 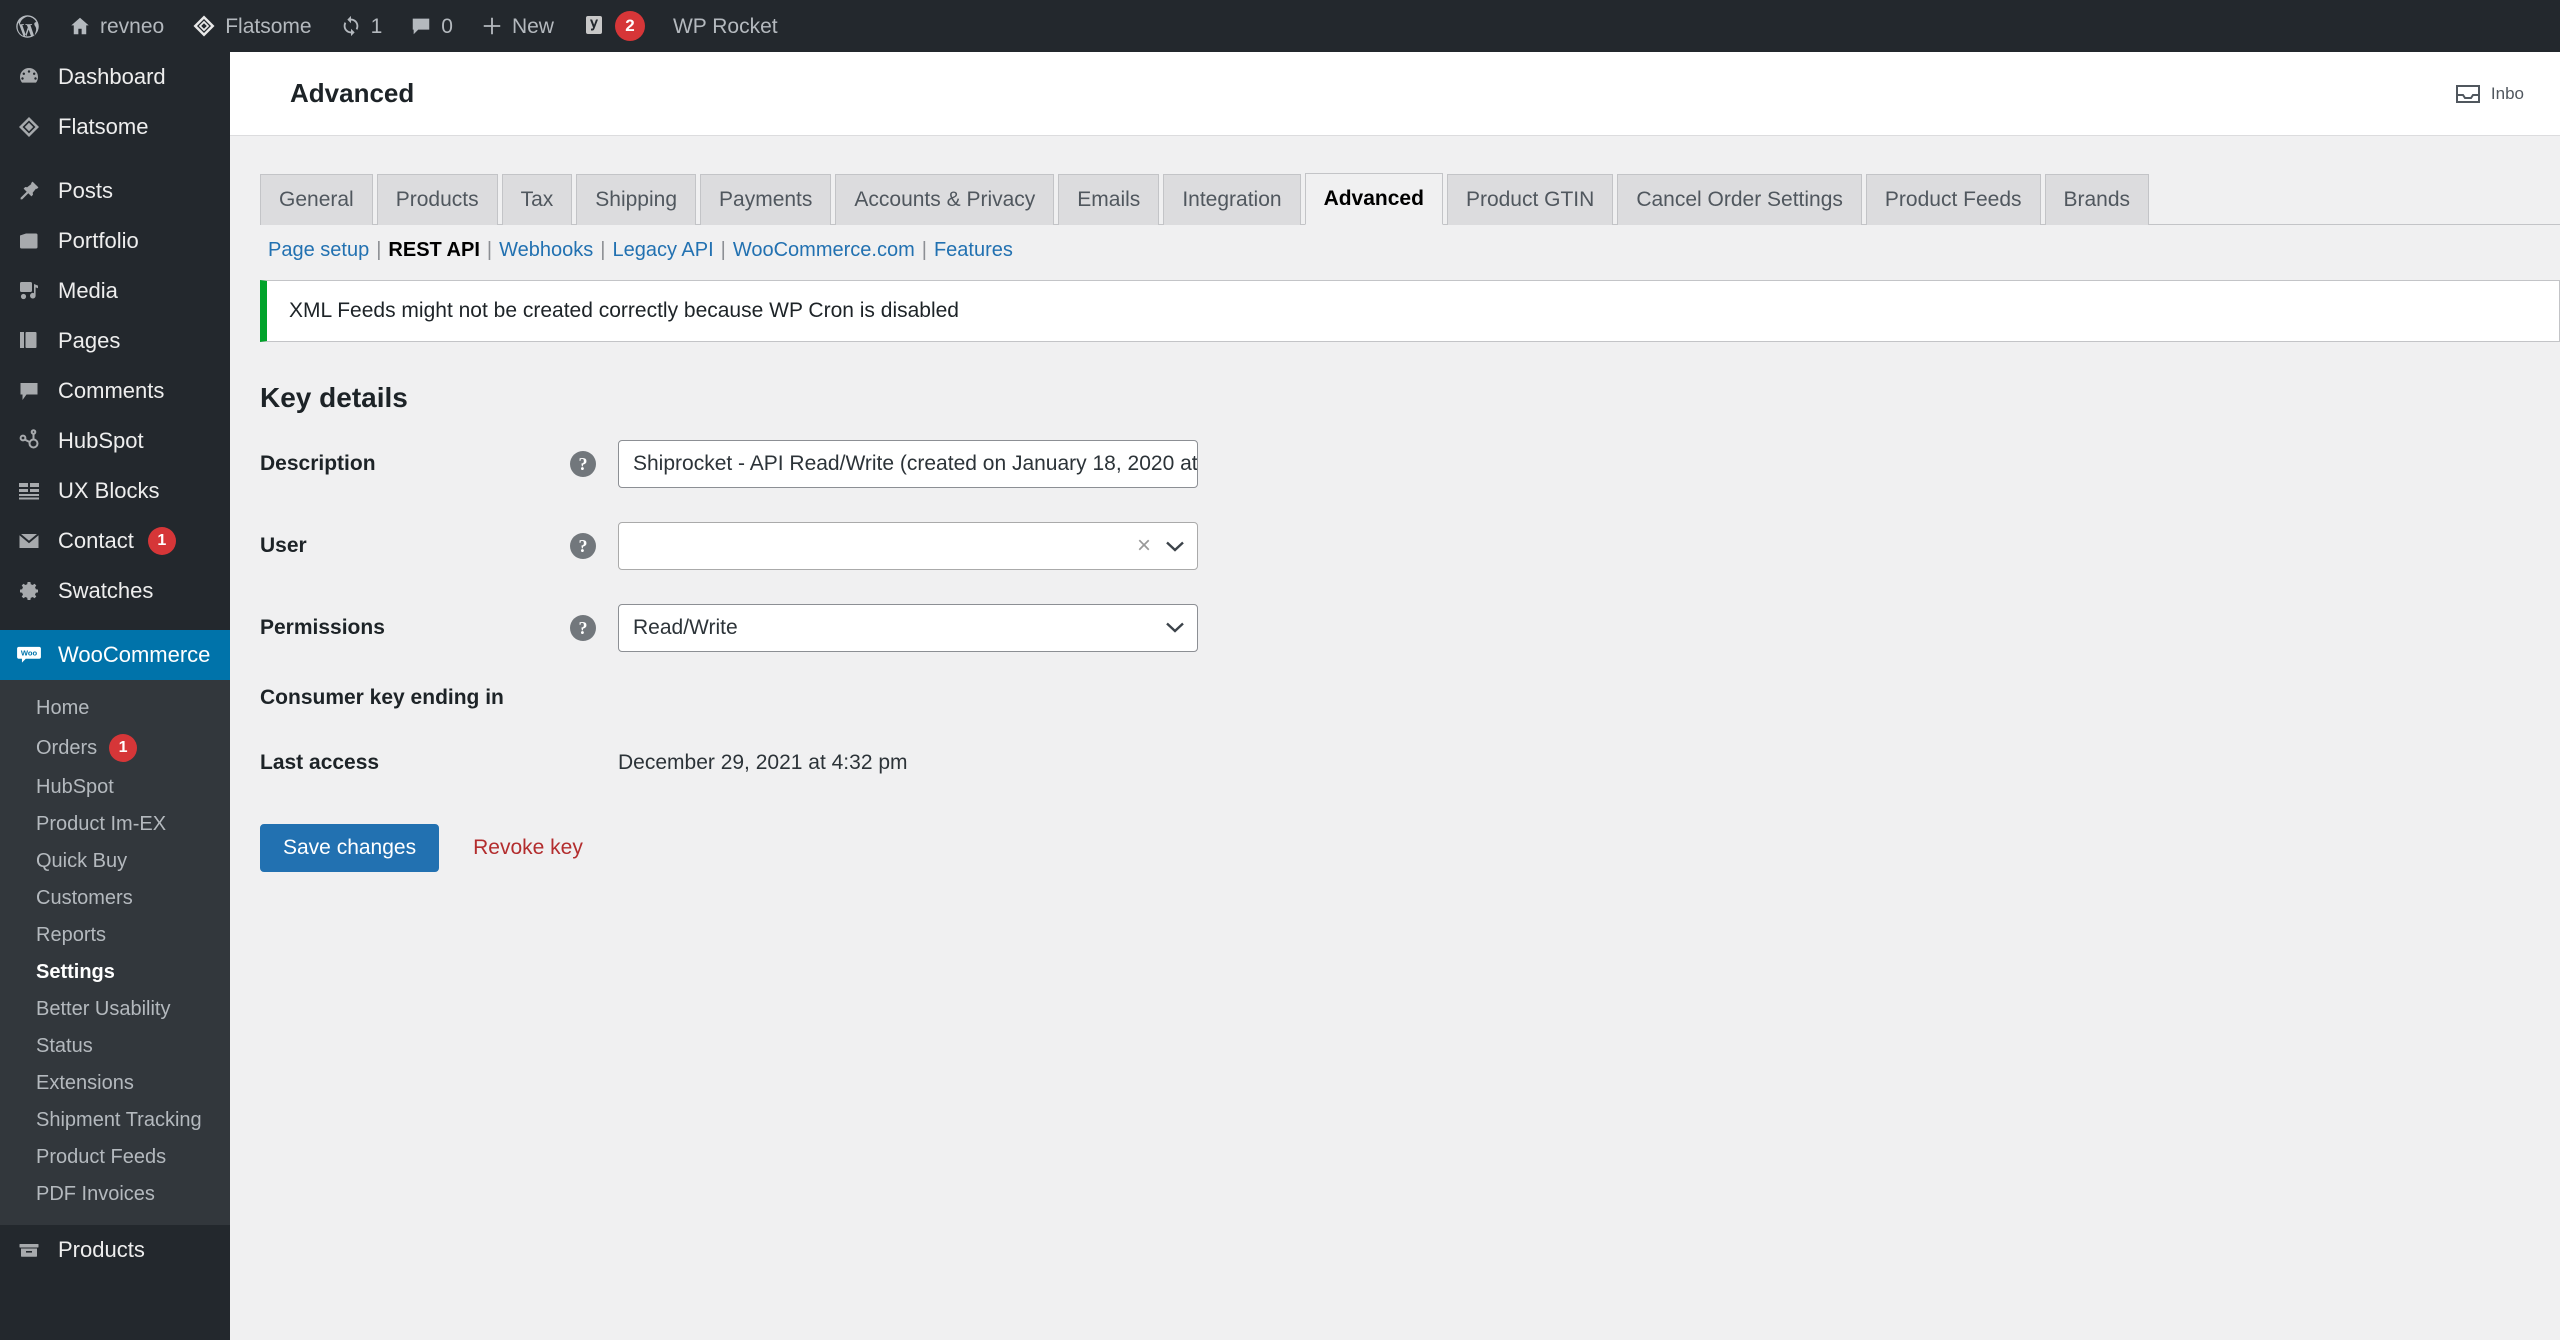 What do you see at coordinates (115, 935) in the screenshot?
I see `submenu-item-reports: Reports` at bounding box center [115, 935].